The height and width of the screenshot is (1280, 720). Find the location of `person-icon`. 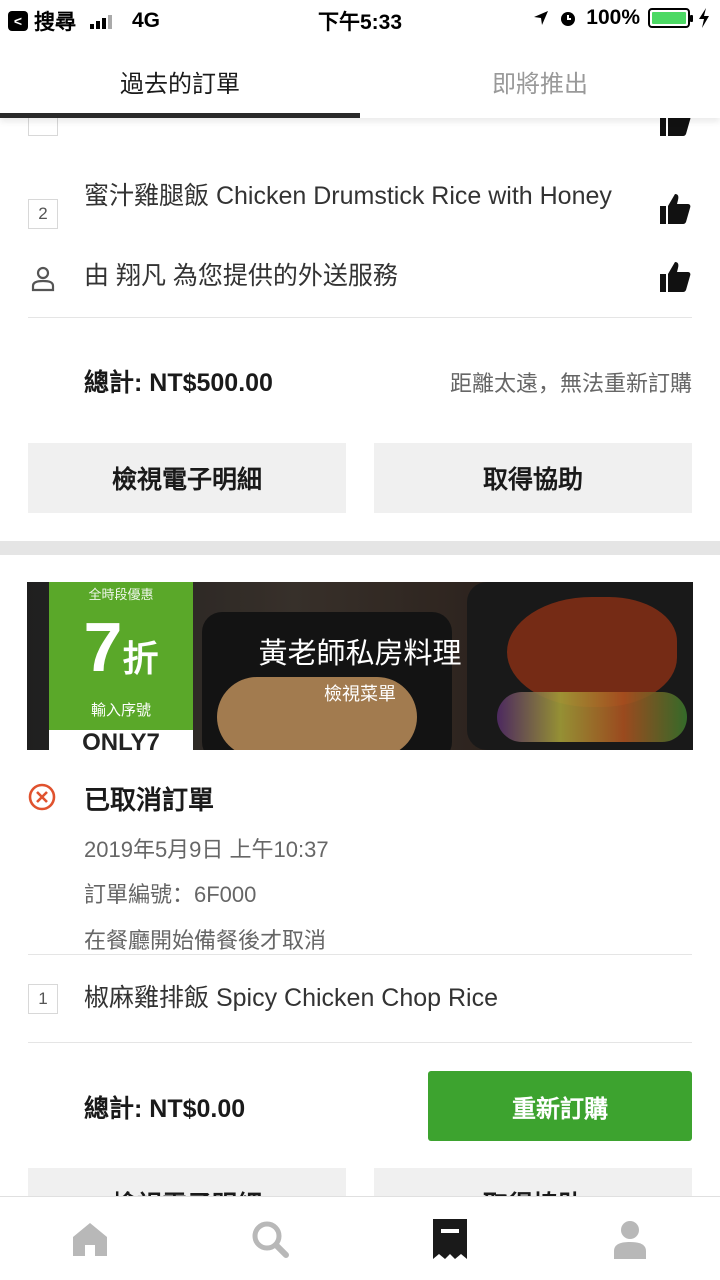

person-icon is located at coordinates (43, 279).